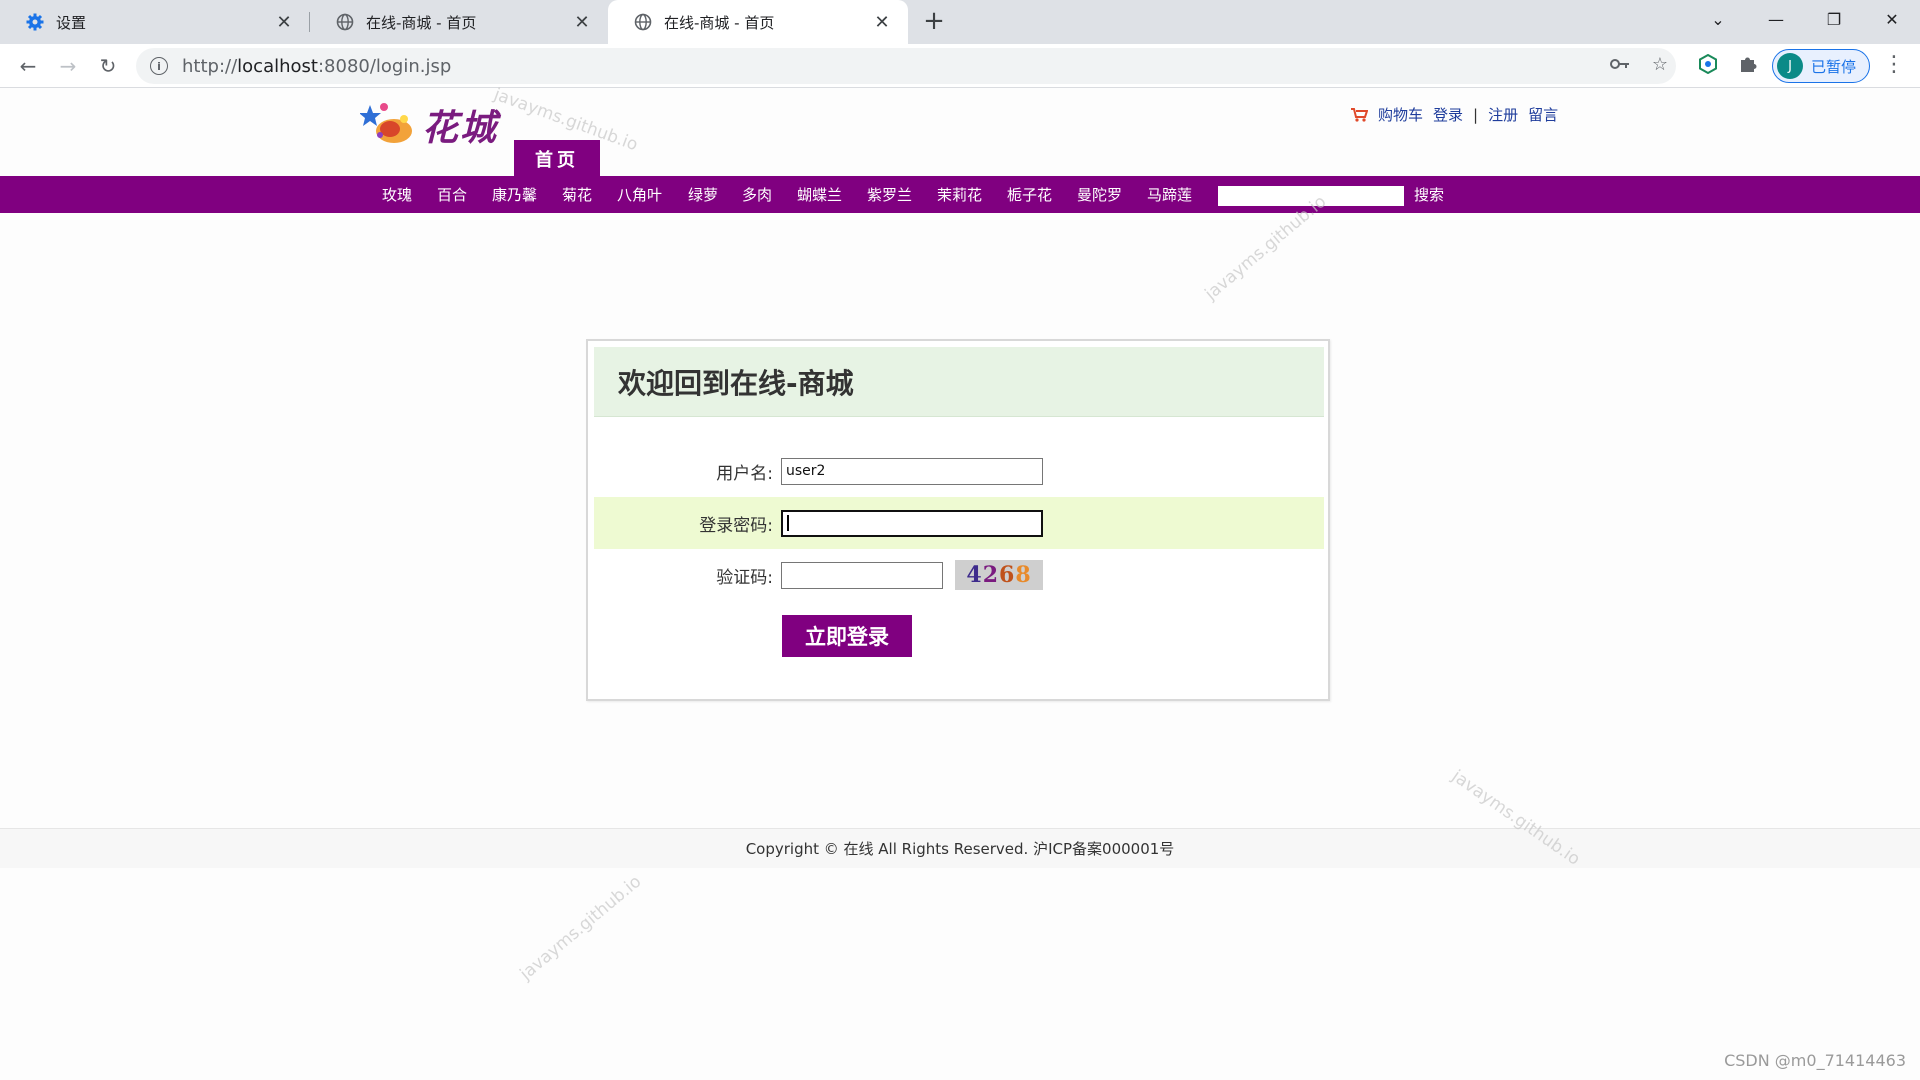 This screenshot has width=1920, height=1080. What do you see at coordinates (847, 636) in the screenshot?
I see `login-submit-button: 立即登录` at bounding box center [847, 636].